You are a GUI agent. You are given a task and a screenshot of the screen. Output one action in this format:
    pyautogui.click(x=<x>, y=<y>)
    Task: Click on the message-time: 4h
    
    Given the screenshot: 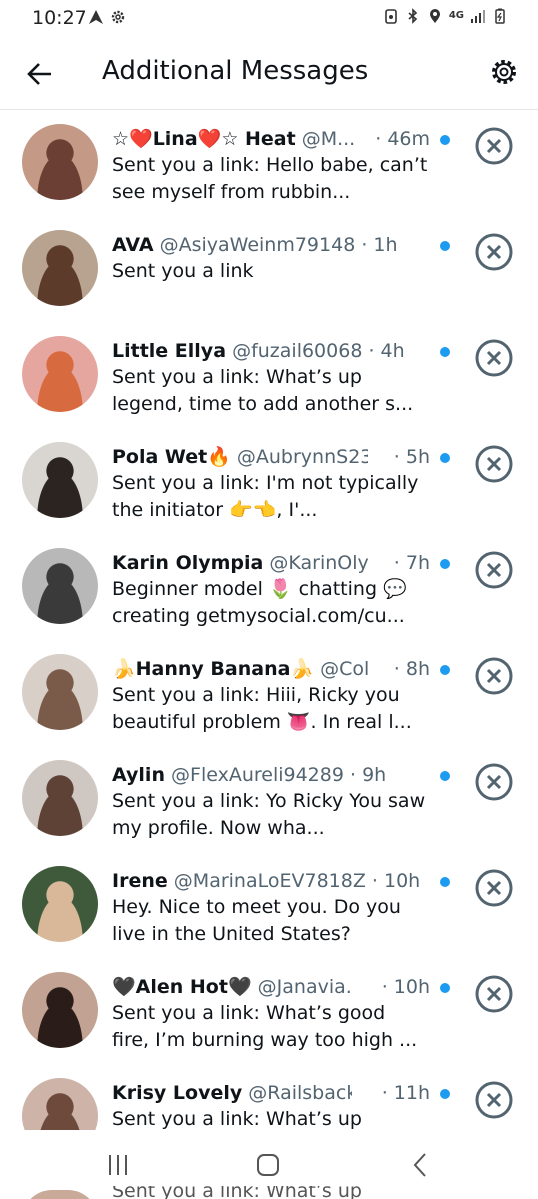 What is the action you would take?
    pyautogui.click(x=392, y=351)
    